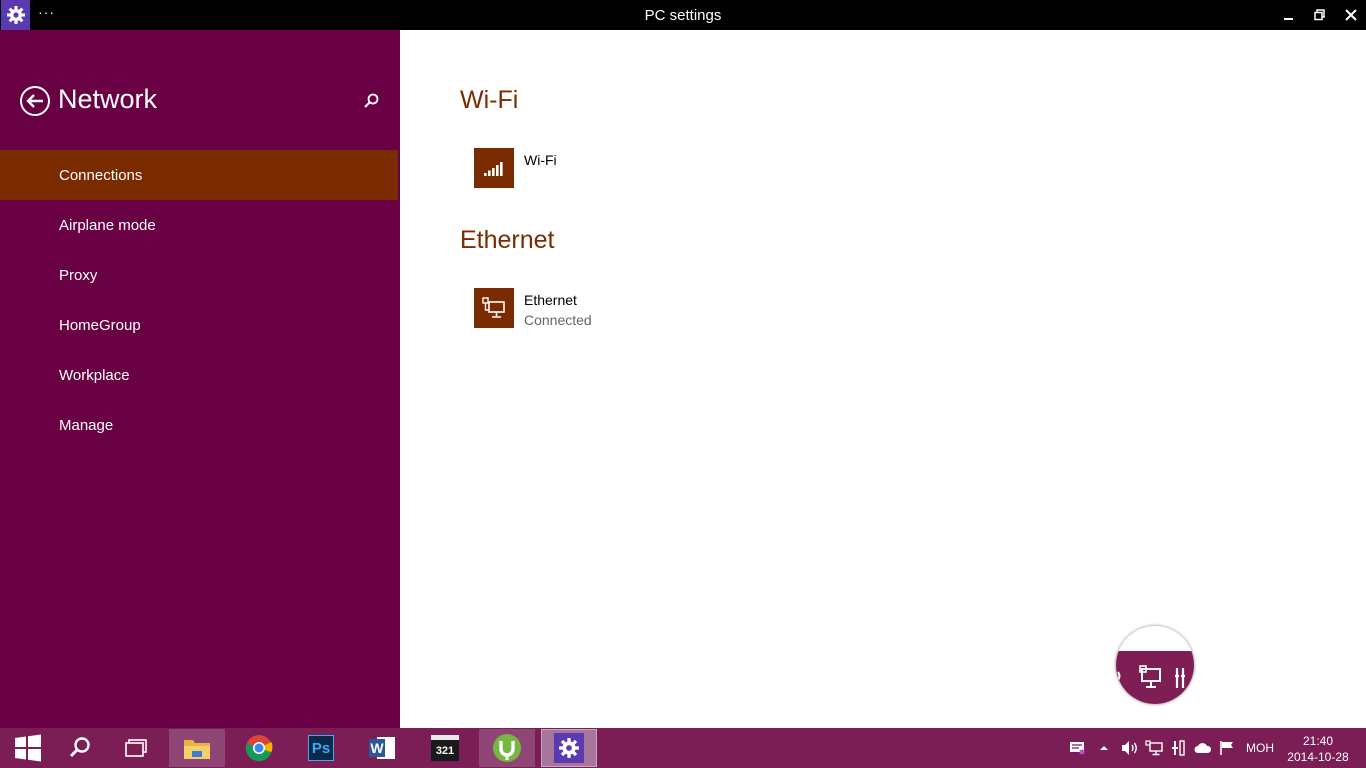  I want to click on sidebar-item-label: Proxy, so click(78, 275).